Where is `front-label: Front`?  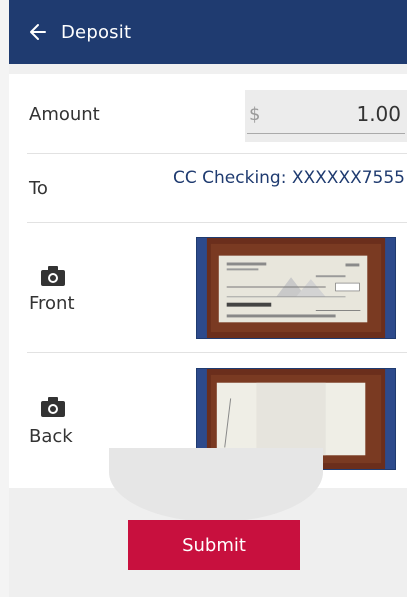
front-label: Front is located at coordinates (52, 303).